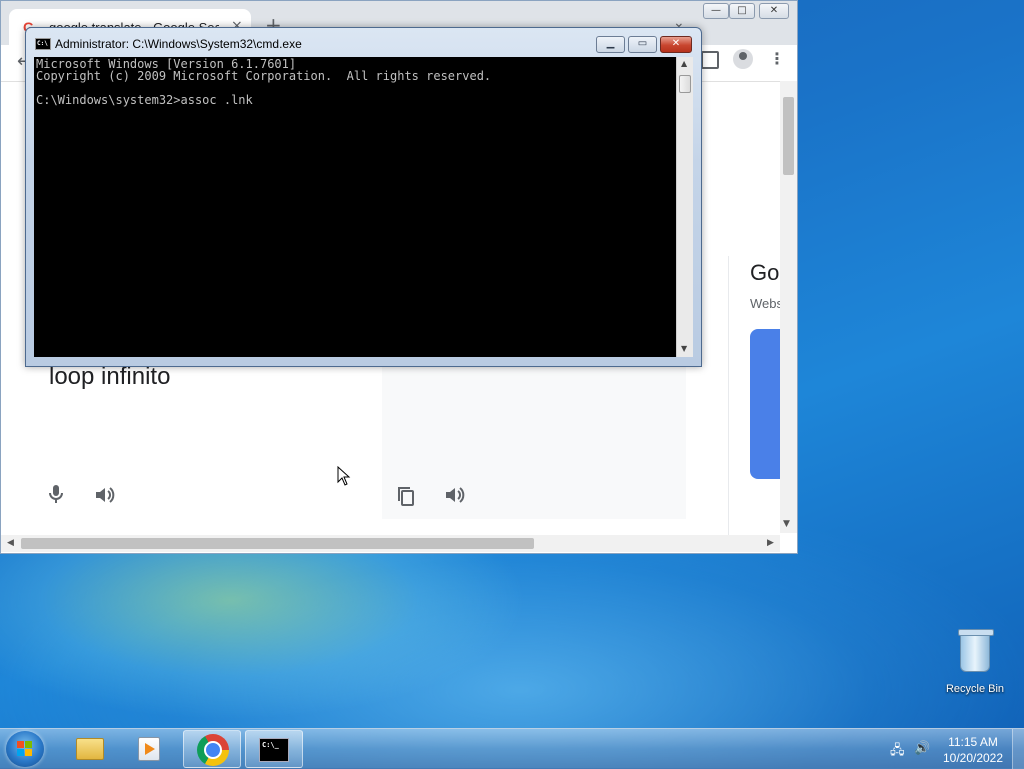 The image size is (1024, 769). I want to click on cmd-minimize-button: ▁, so click(610, 44).